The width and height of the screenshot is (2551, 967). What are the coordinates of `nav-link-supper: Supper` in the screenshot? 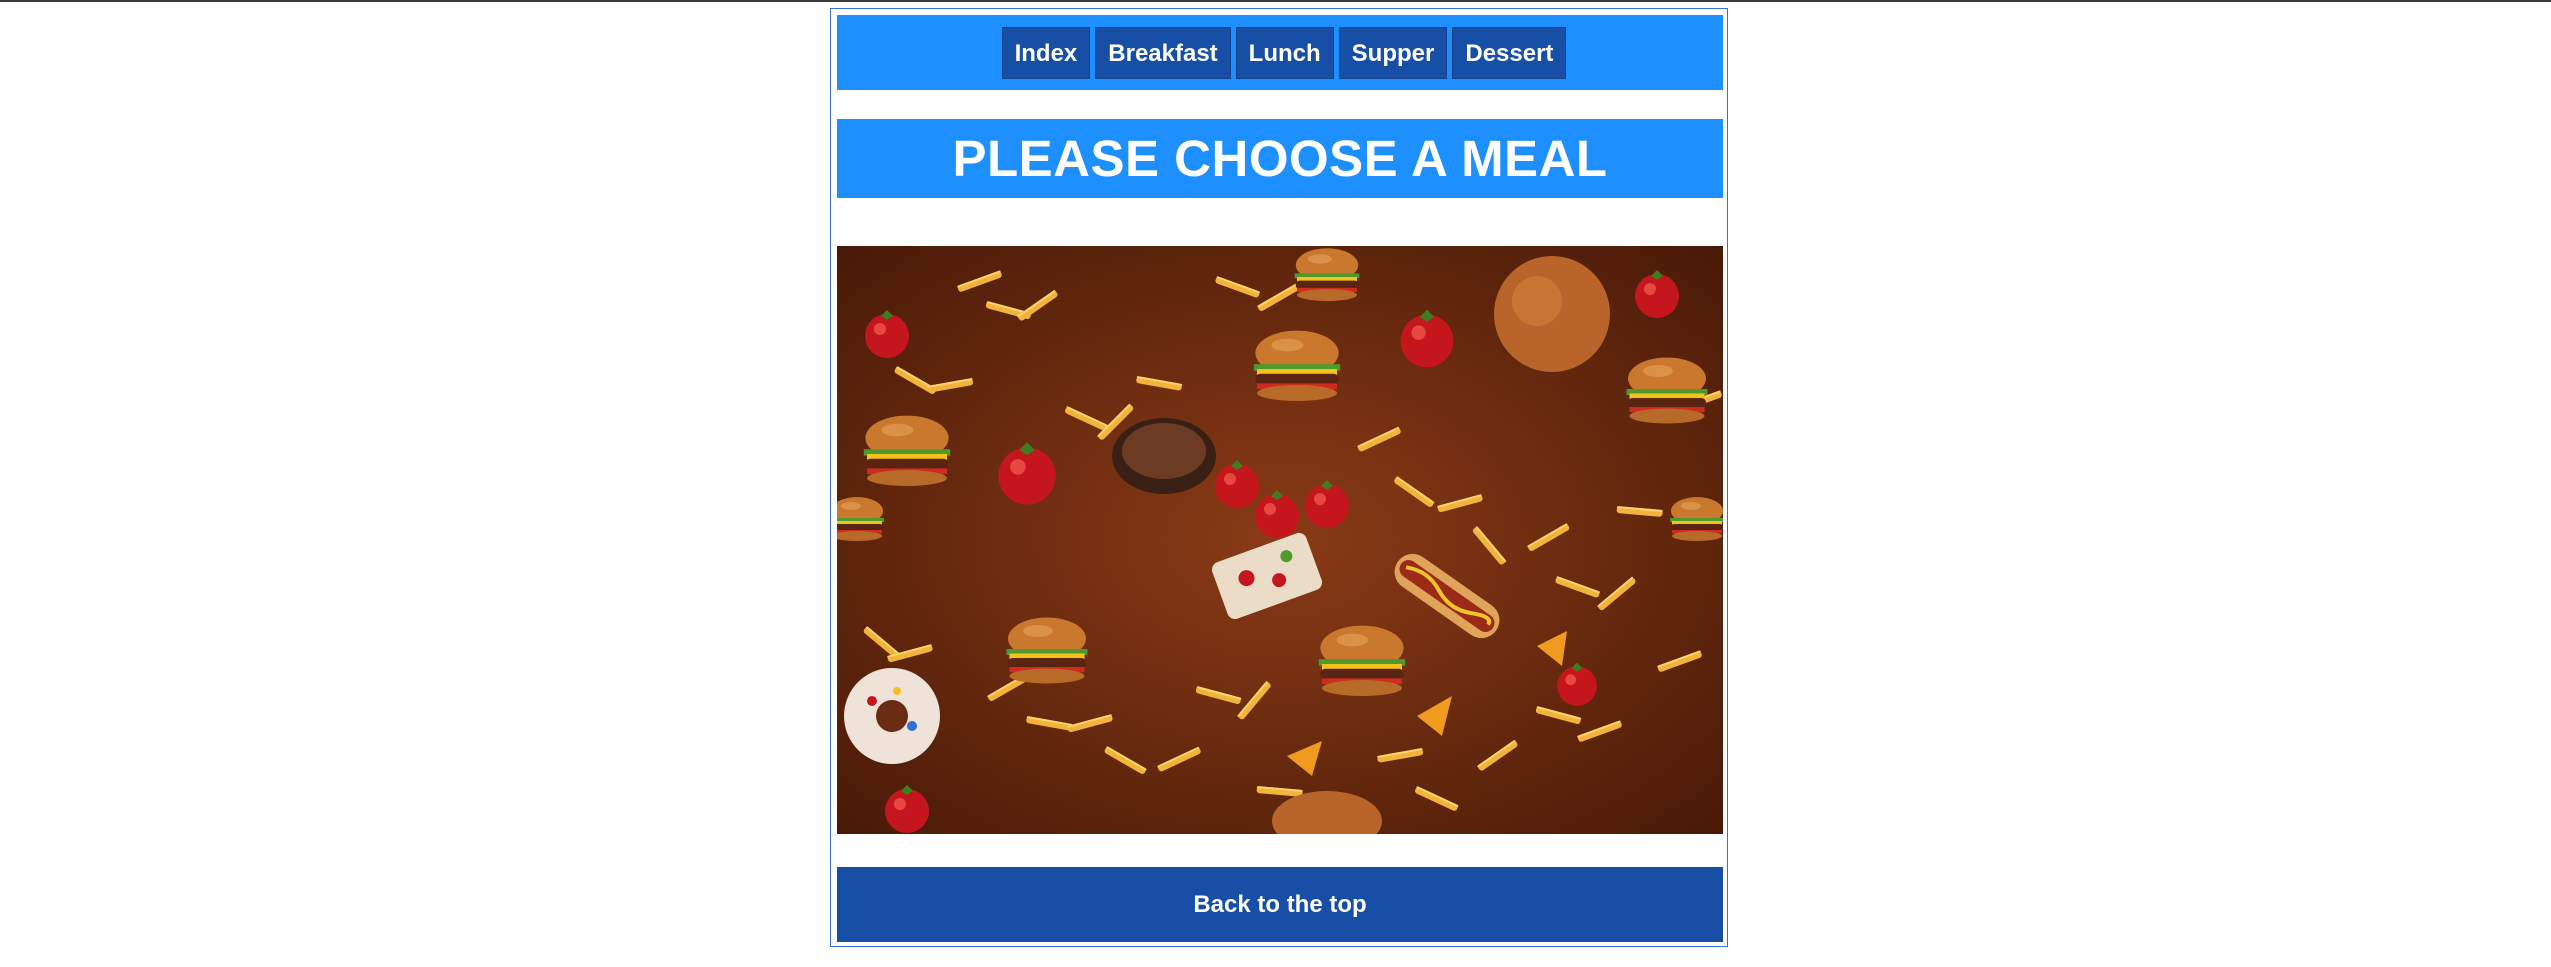 It's located at (1393, 52).